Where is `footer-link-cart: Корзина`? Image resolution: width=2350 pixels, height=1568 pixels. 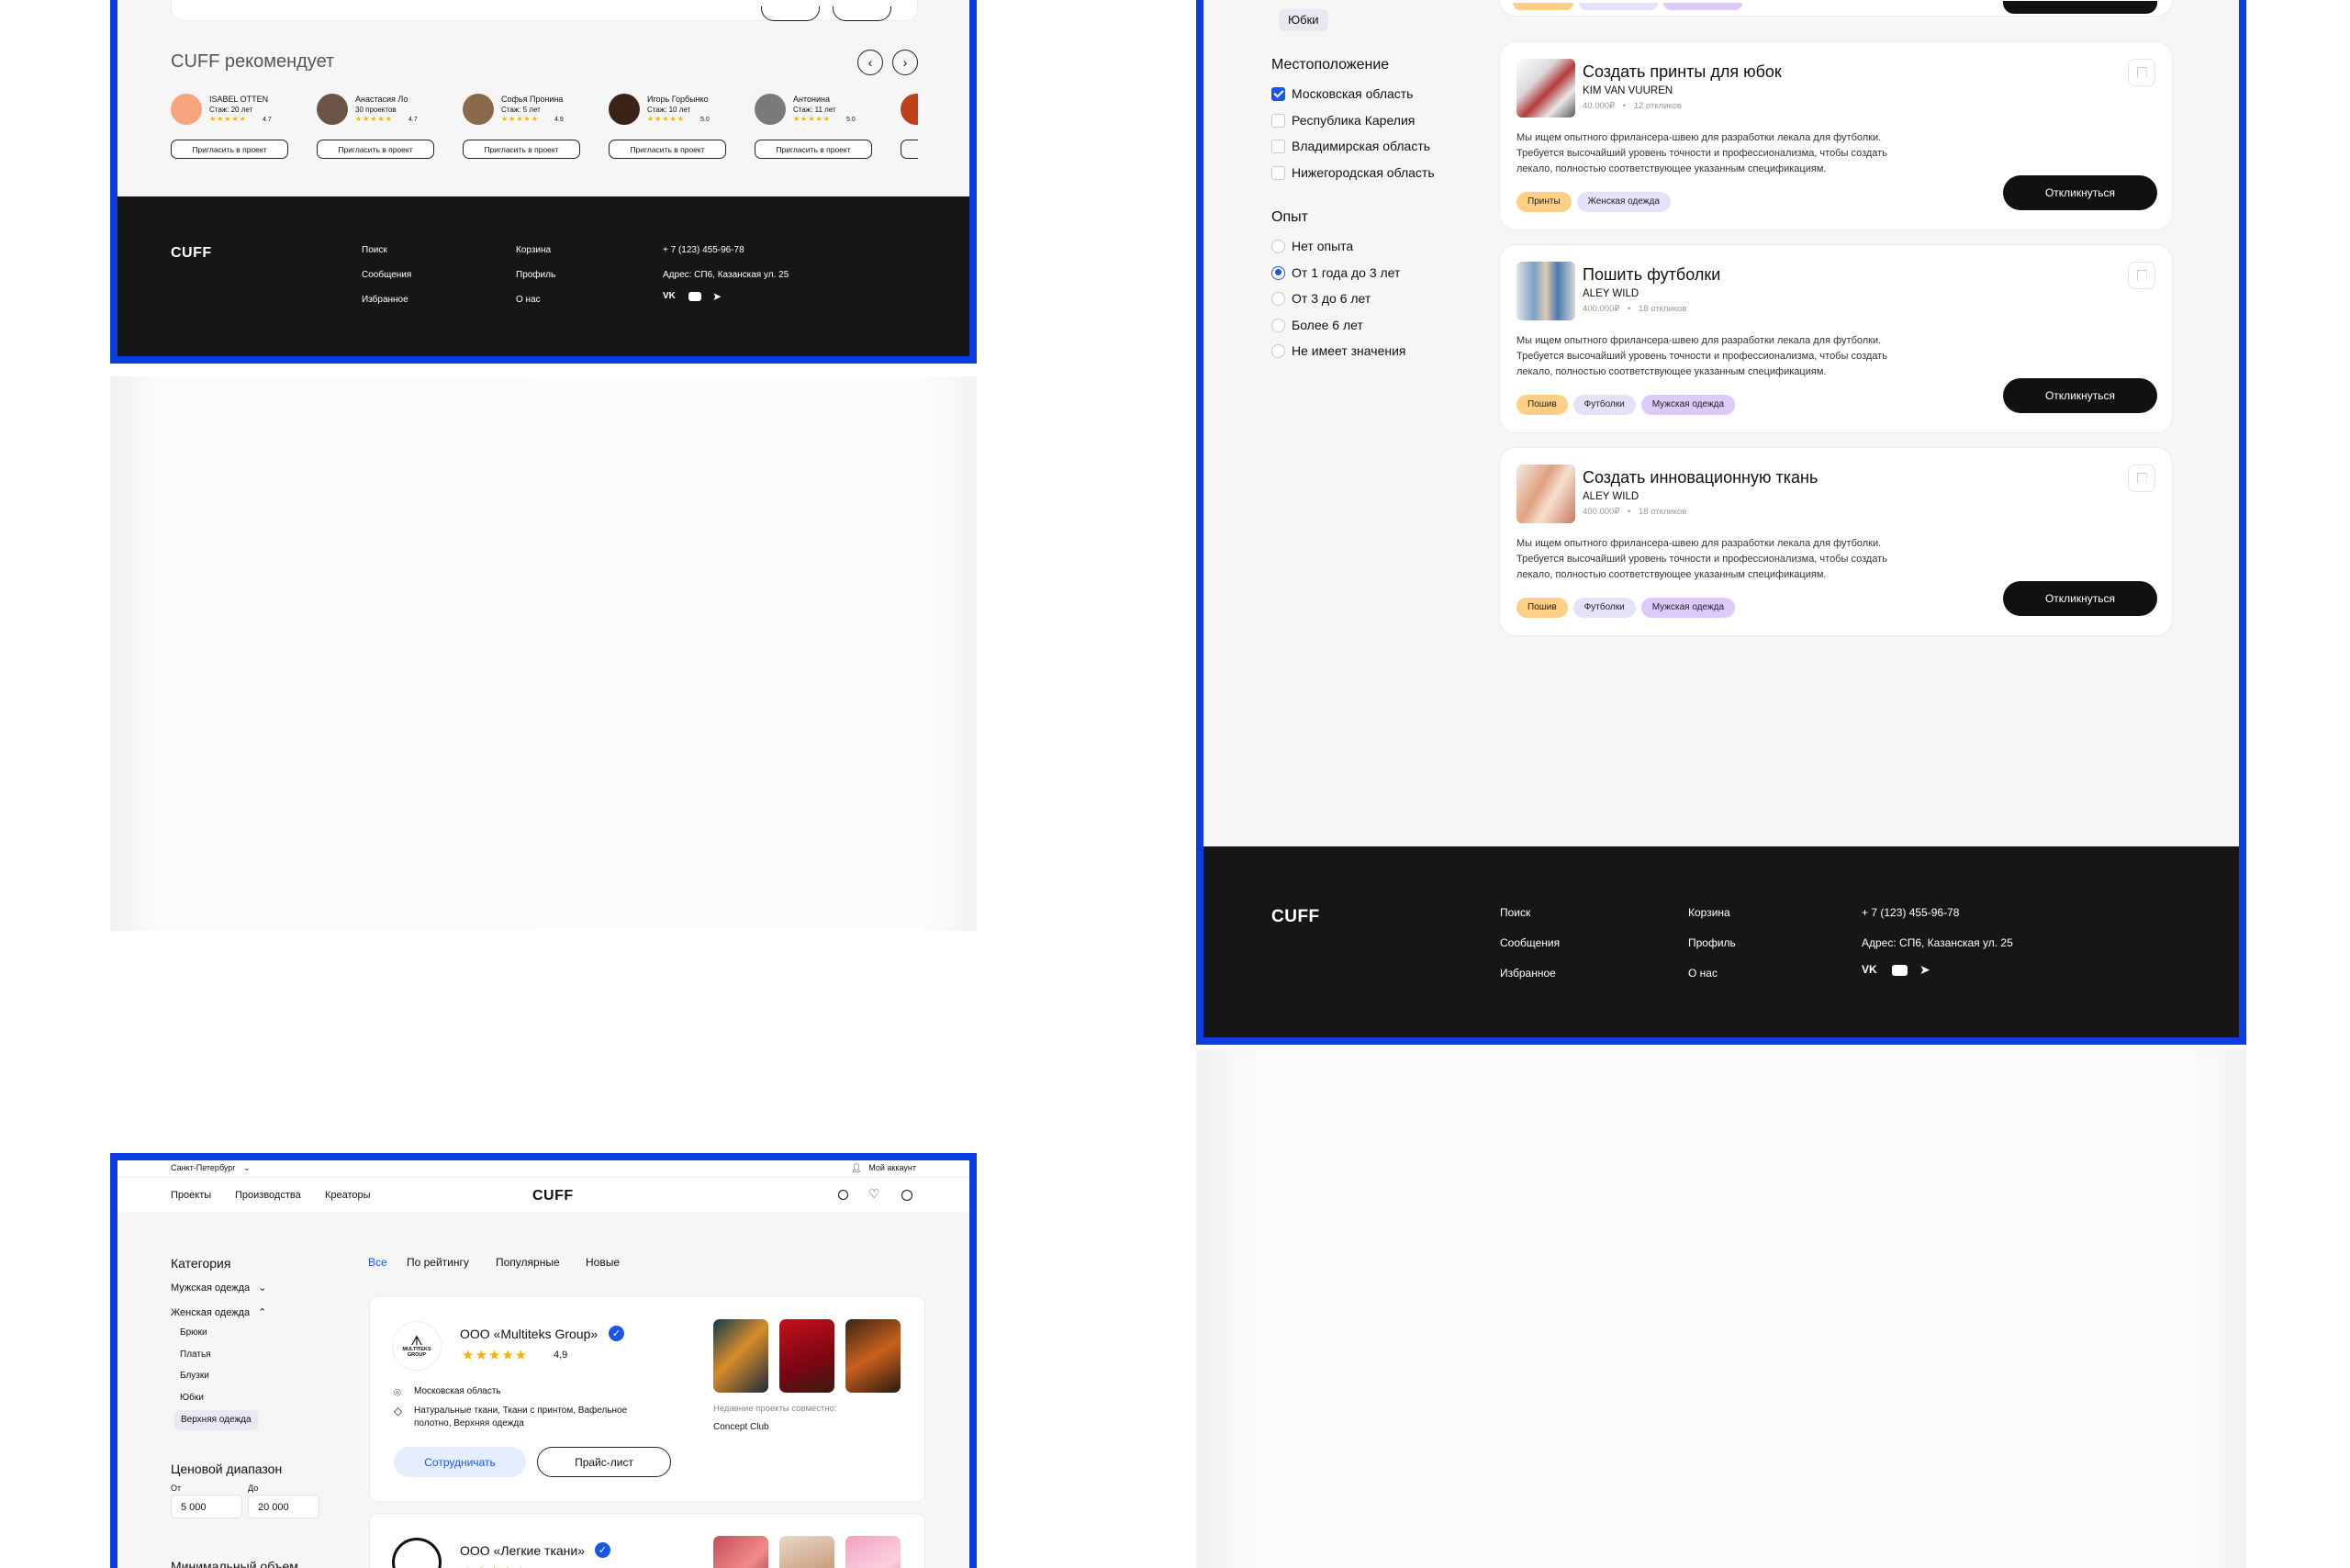 footer-link-cart: Корзина is located at coordinates (533, 250).